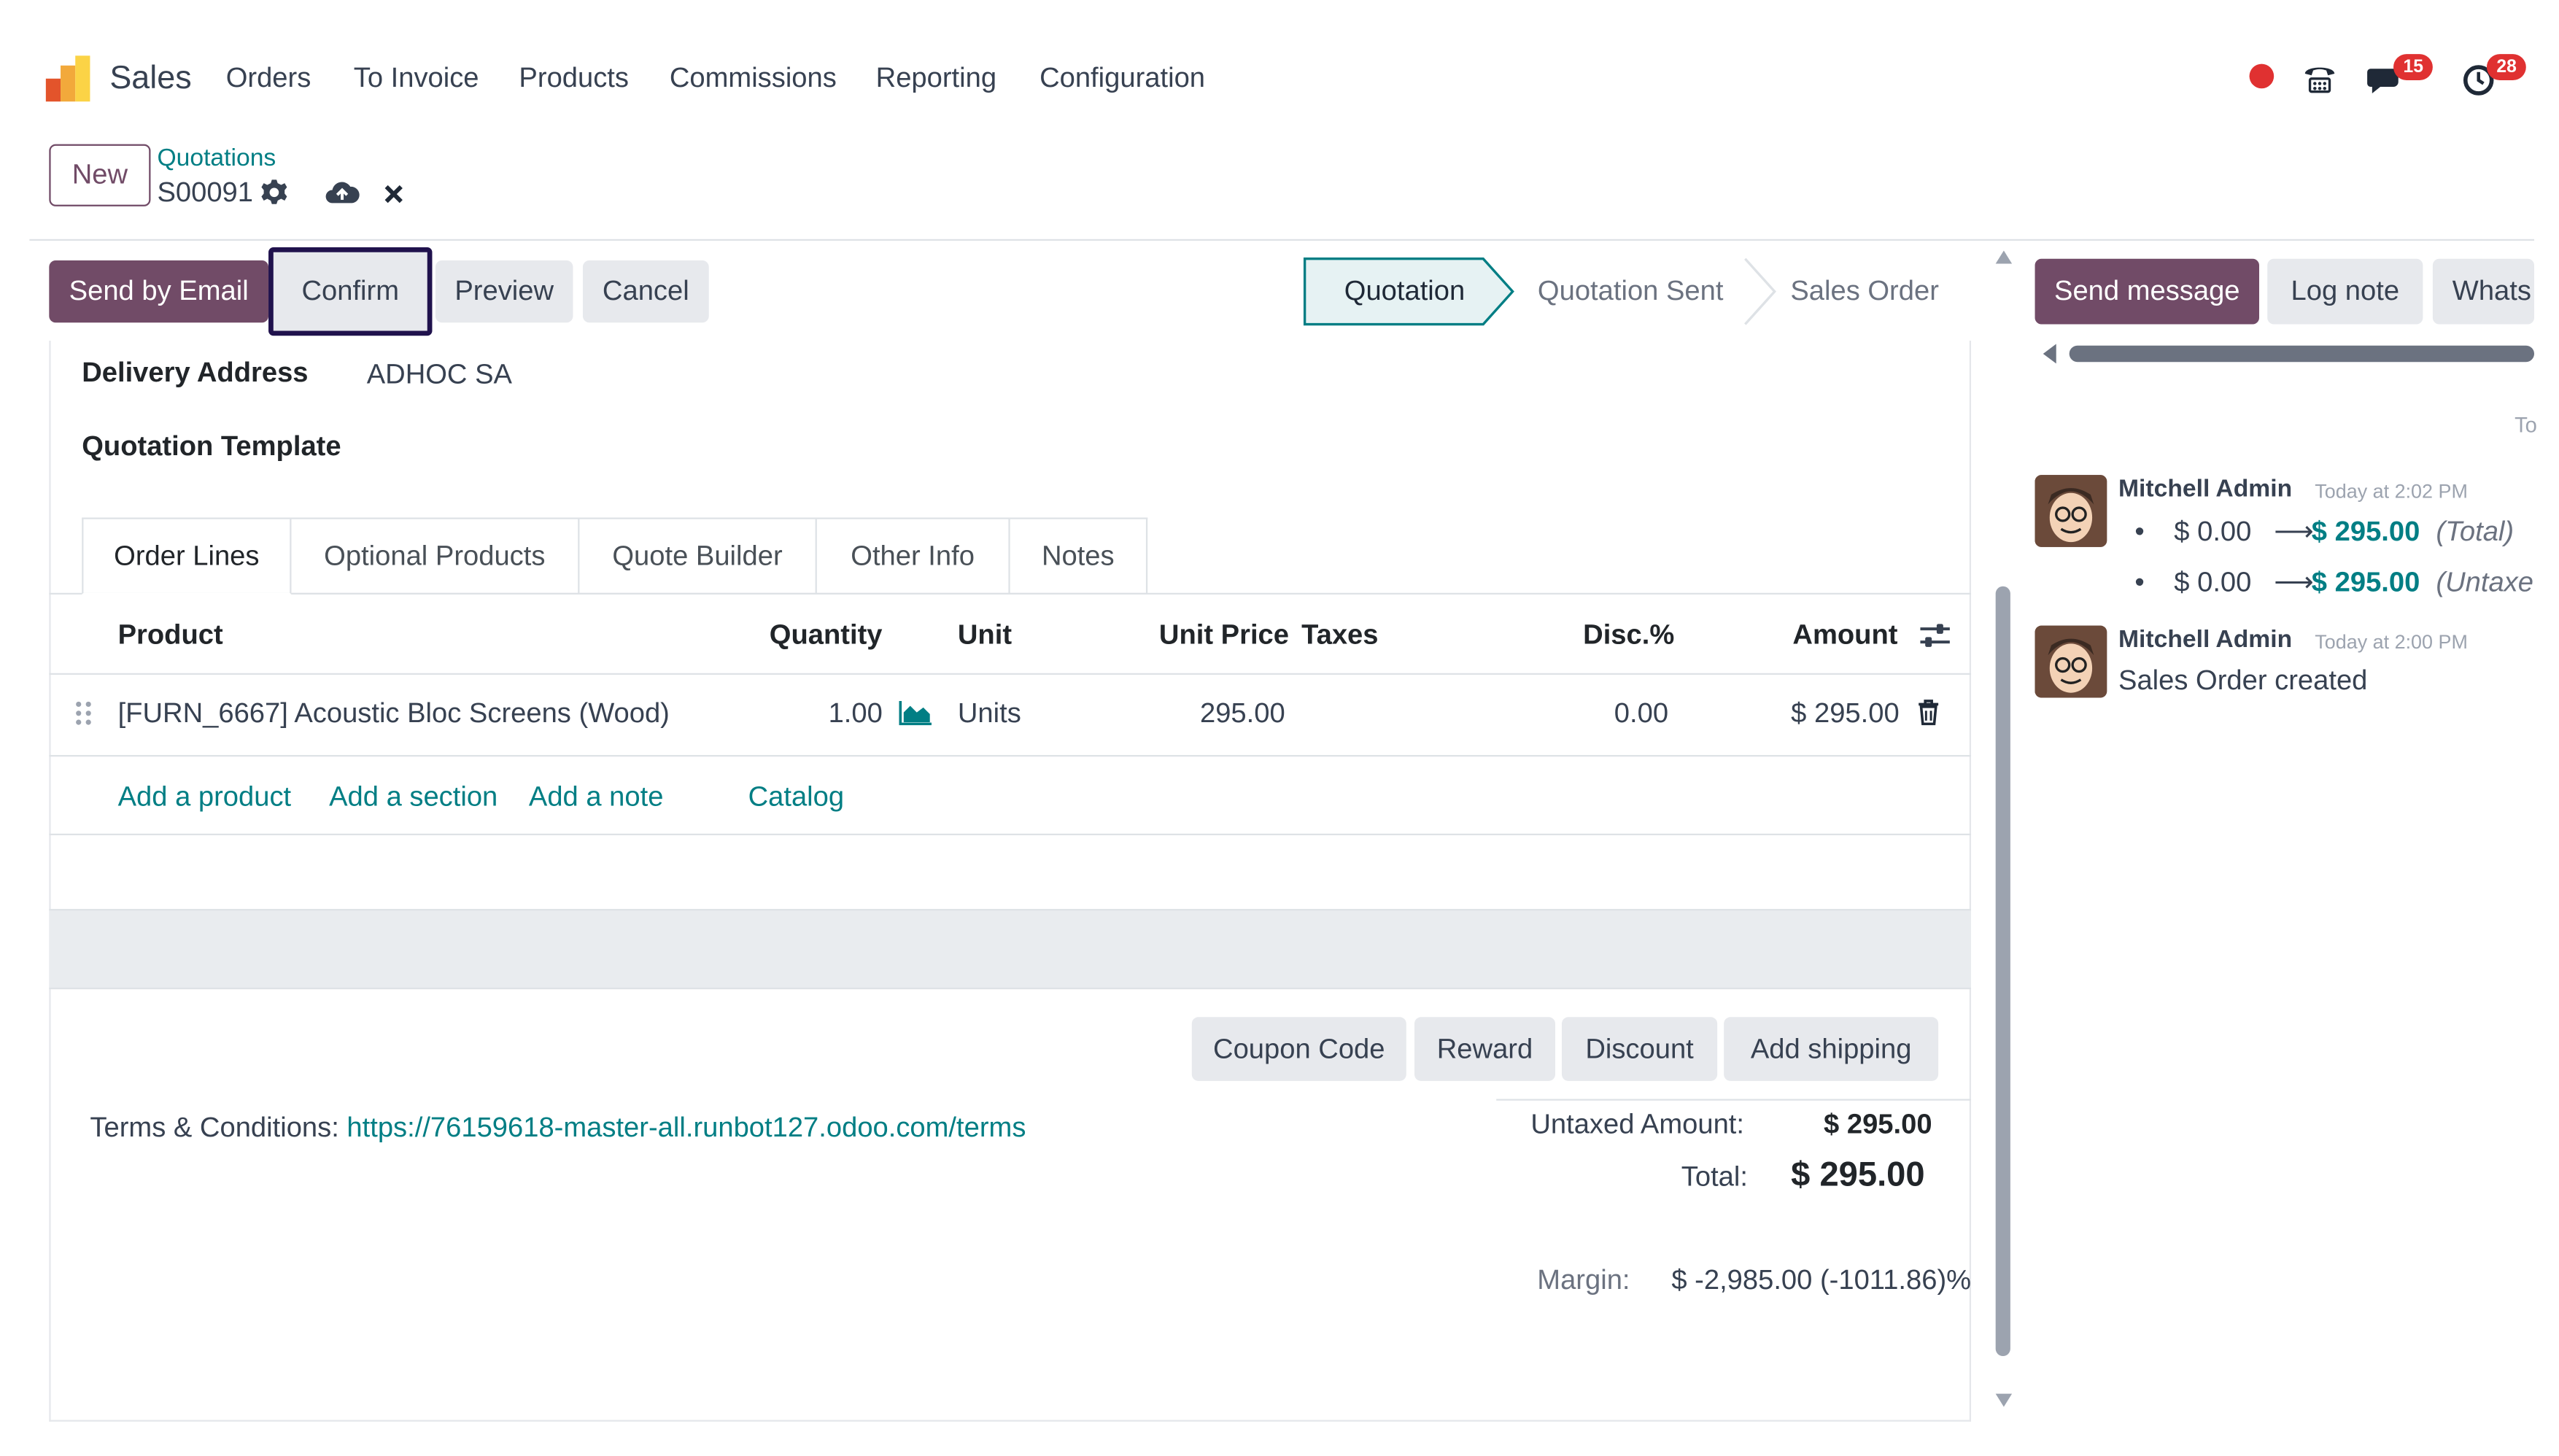 Image resolution: width=2559 pixels, height=1456 pixels. What do you see at coordinates (1298, 1049) in the screenshot?
I see `coupon-code-button: Coupon Code` at bounding box center [1298, 1049].